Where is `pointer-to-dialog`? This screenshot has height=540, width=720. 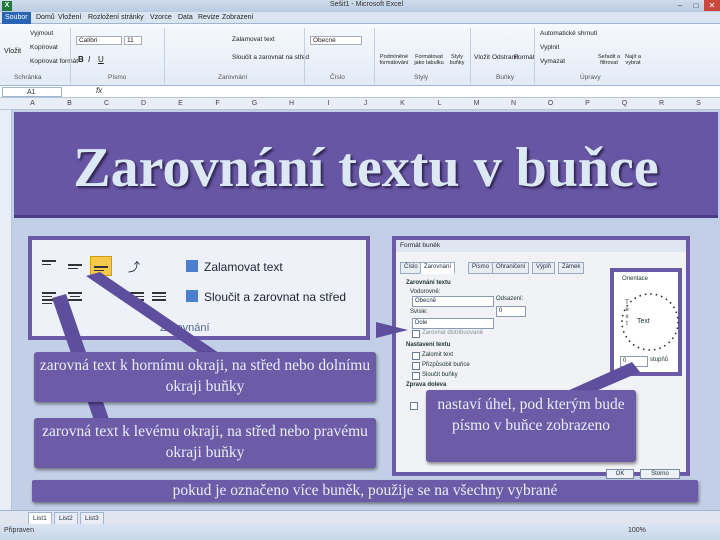 pointer-to-dialog is located at coordinates (392, 330).